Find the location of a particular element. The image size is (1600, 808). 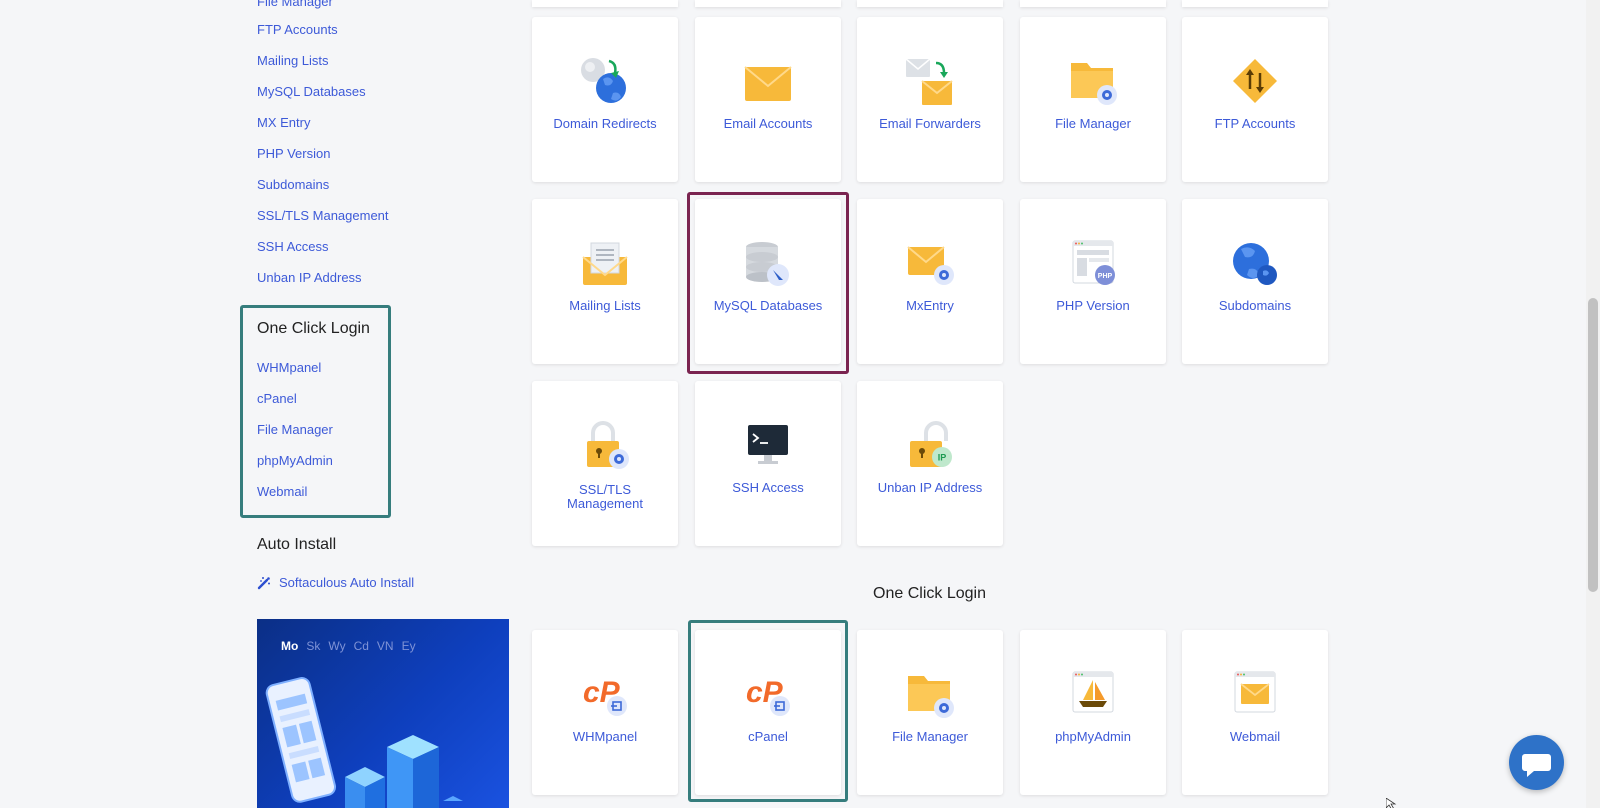

tile-unban-ip: IP Unban IP Address is located at coordinates (930, 463).